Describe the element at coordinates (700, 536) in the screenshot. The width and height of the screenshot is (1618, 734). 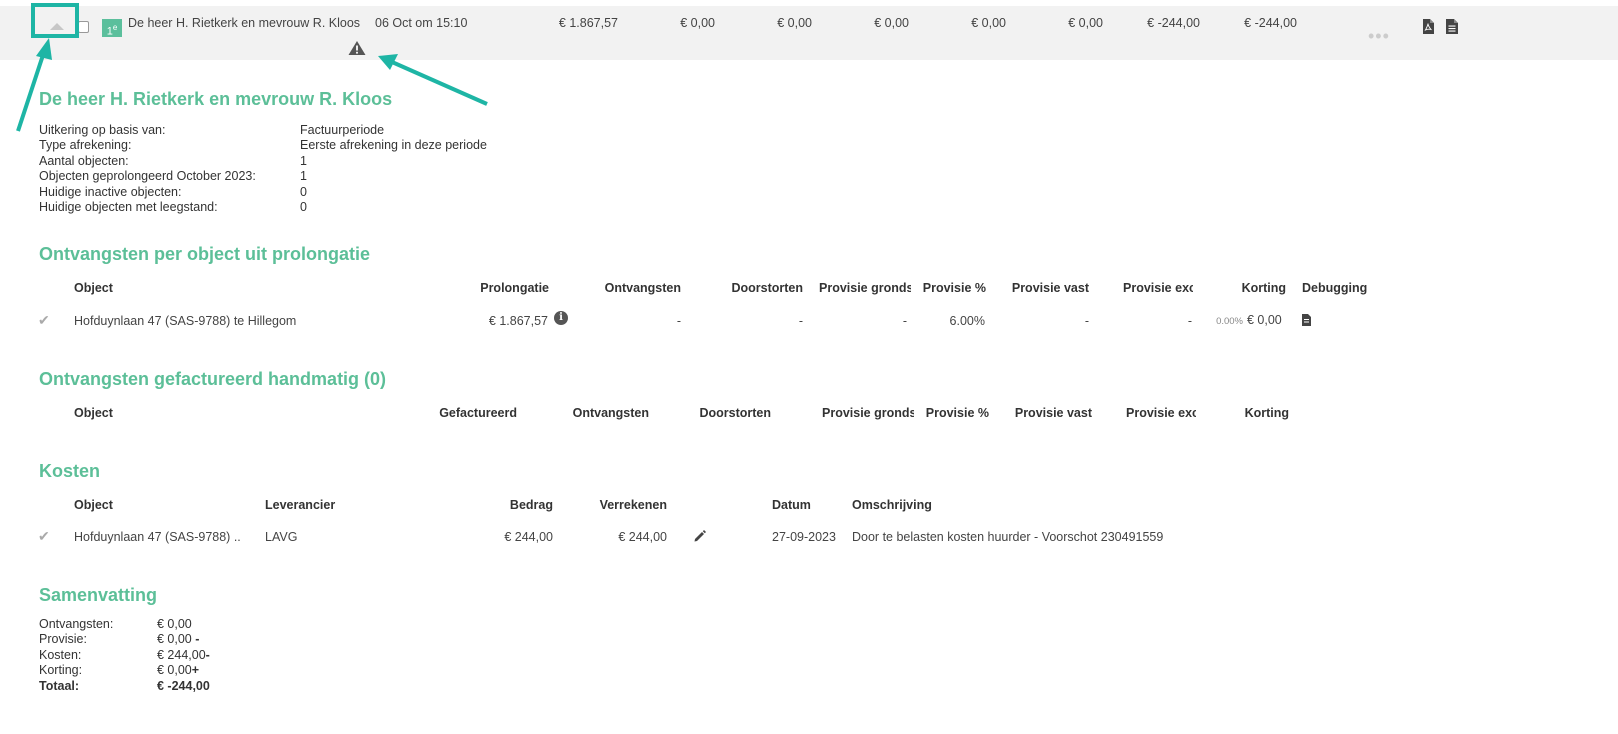
I see `edit-pencil-icon` at that location.